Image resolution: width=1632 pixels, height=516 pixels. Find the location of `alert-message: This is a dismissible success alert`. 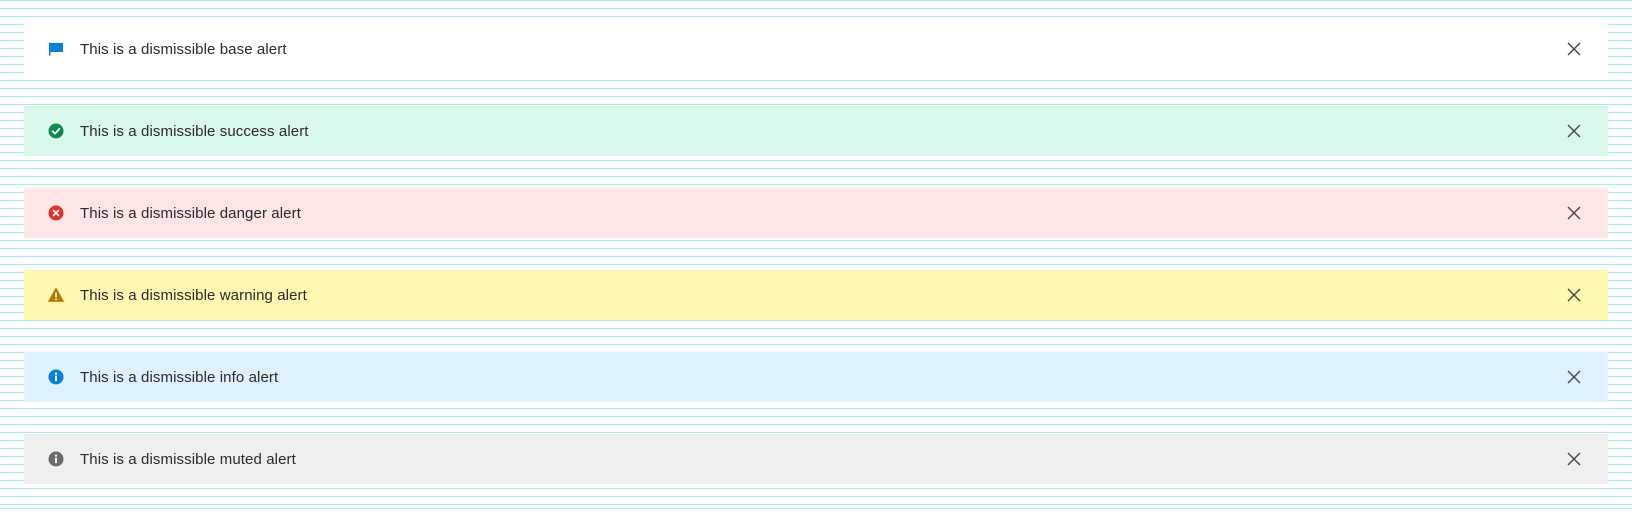

alert-message: This is a dismissible success alert is located at coordinates (194, 131).